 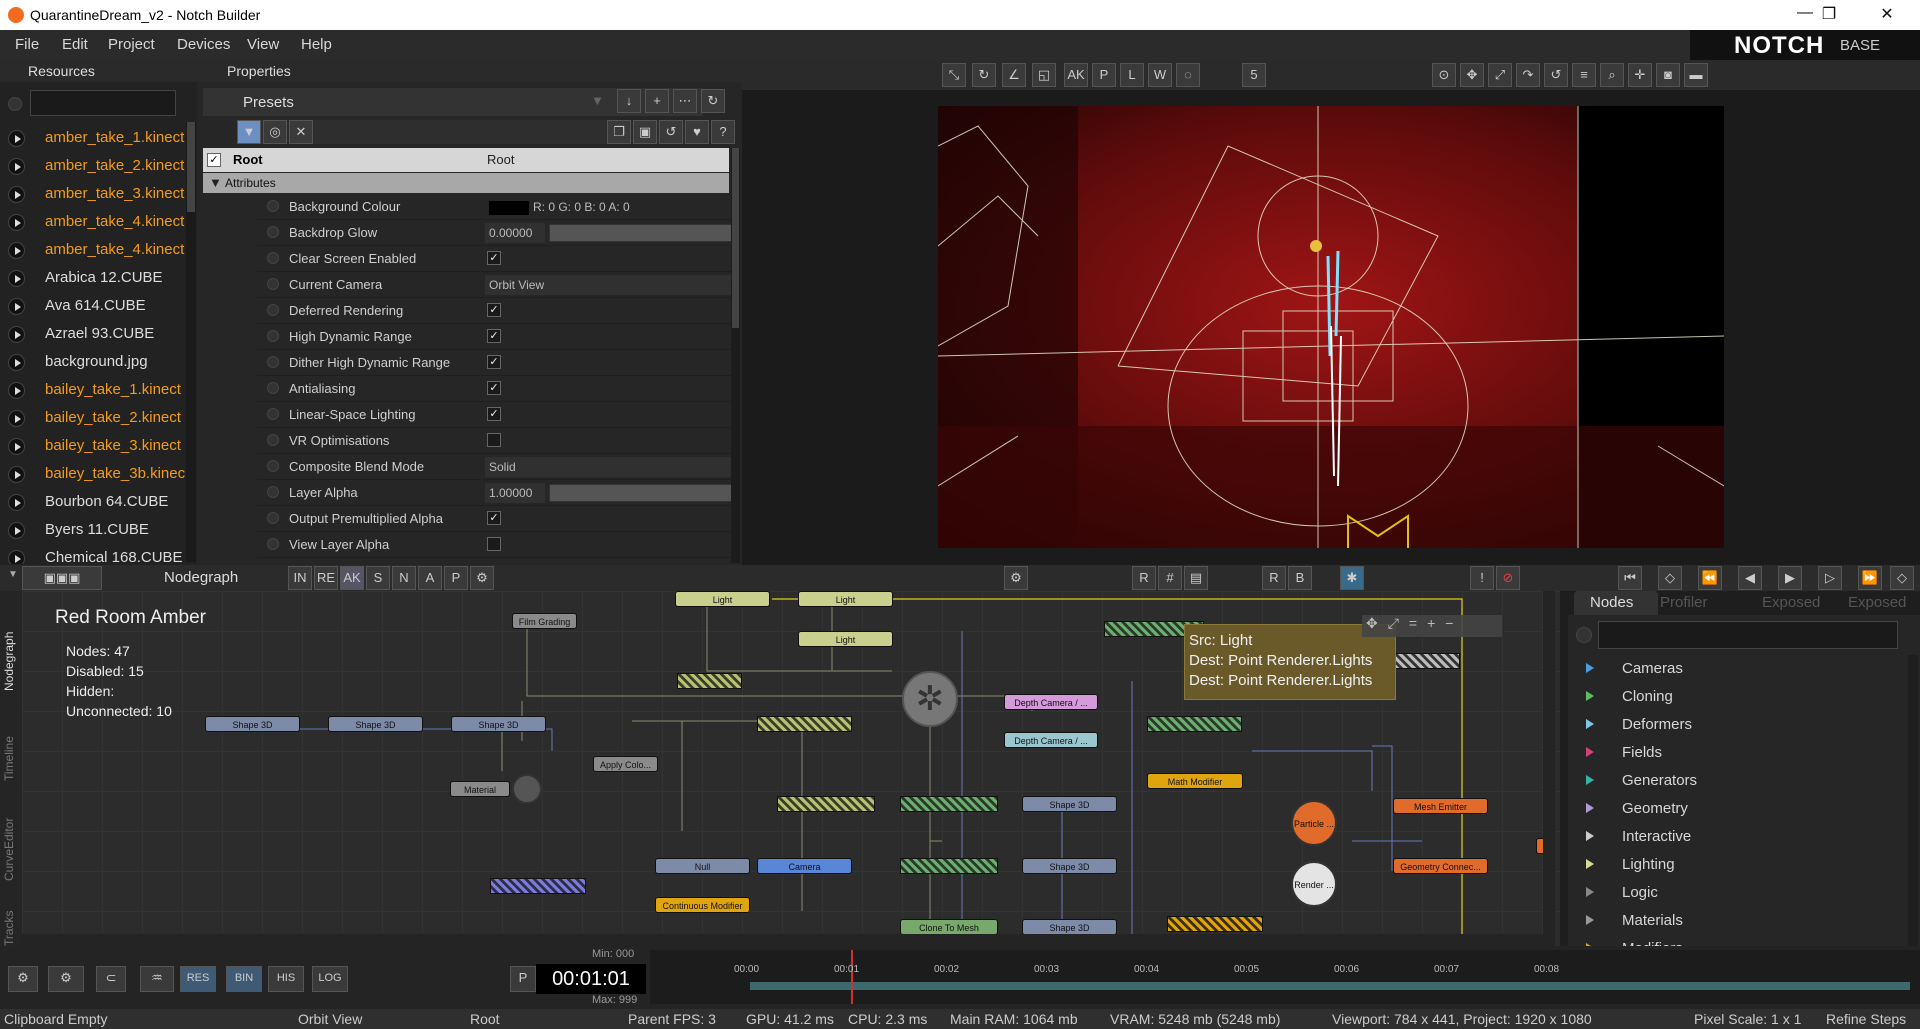 What do you see at coordinates (301, 132) in the screenshot?
I see `clear-icon: ✕` at bounding box center [301, 132].